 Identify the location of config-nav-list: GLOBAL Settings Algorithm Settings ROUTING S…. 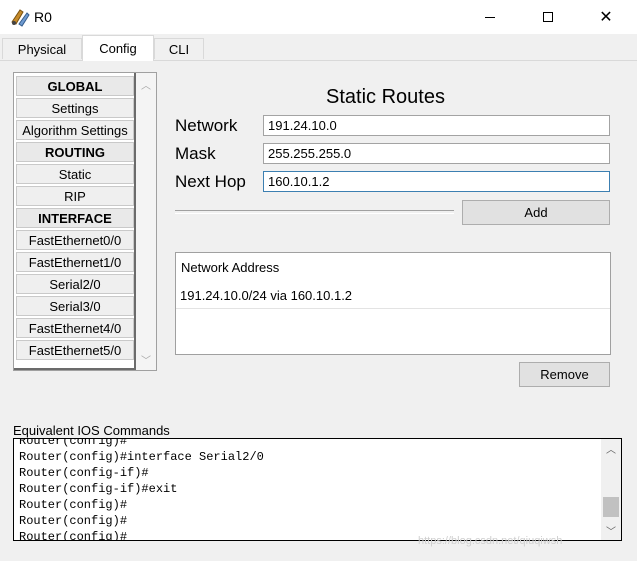
(85, 221).